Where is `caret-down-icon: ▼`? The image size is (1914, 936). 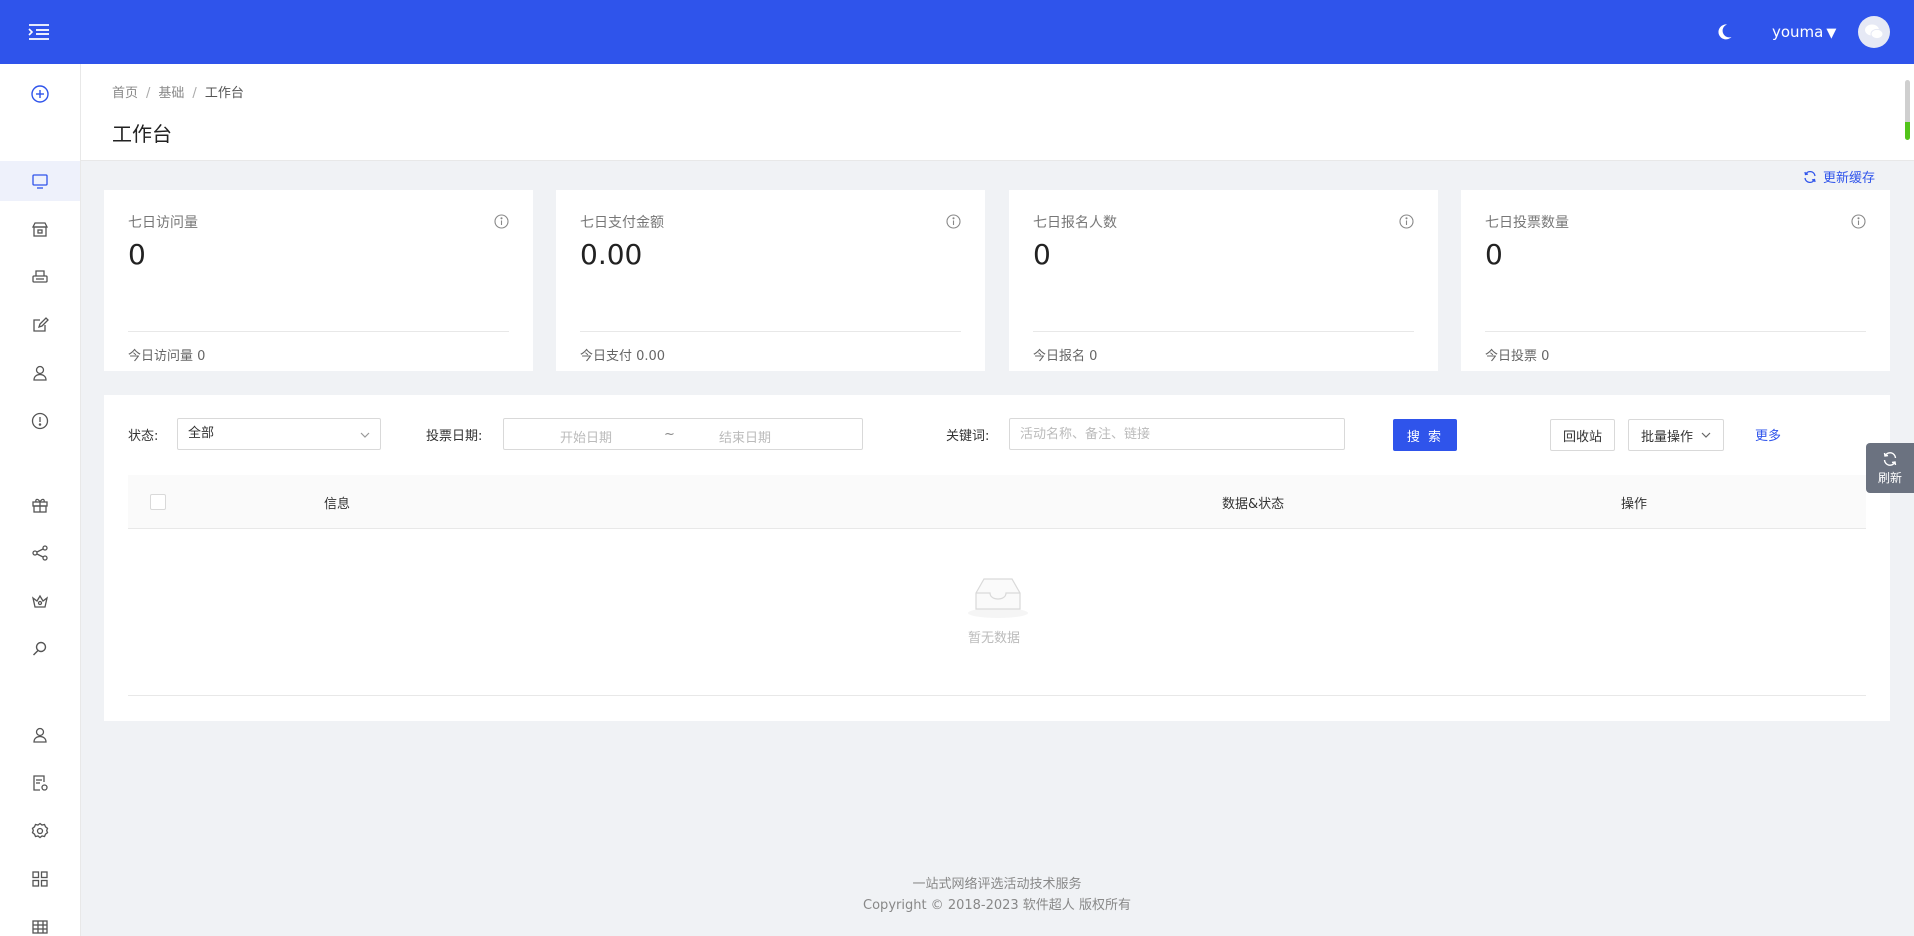
caret-down-icon: ▼ is located at coordinates (1831, 33).